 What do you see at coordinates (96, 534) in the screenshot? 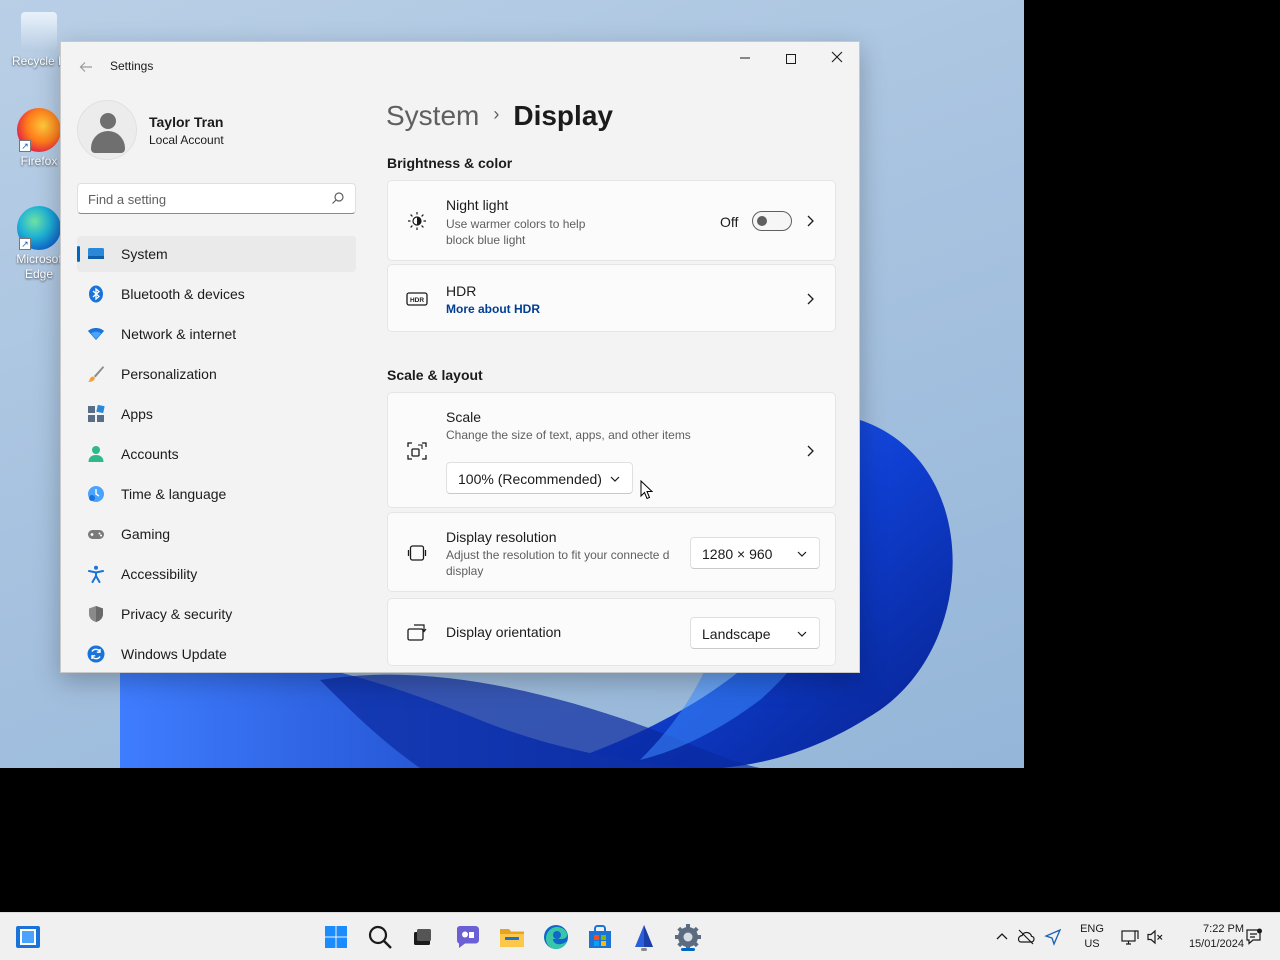
I see `gamepad-icon` at bounding box center [96, 534].